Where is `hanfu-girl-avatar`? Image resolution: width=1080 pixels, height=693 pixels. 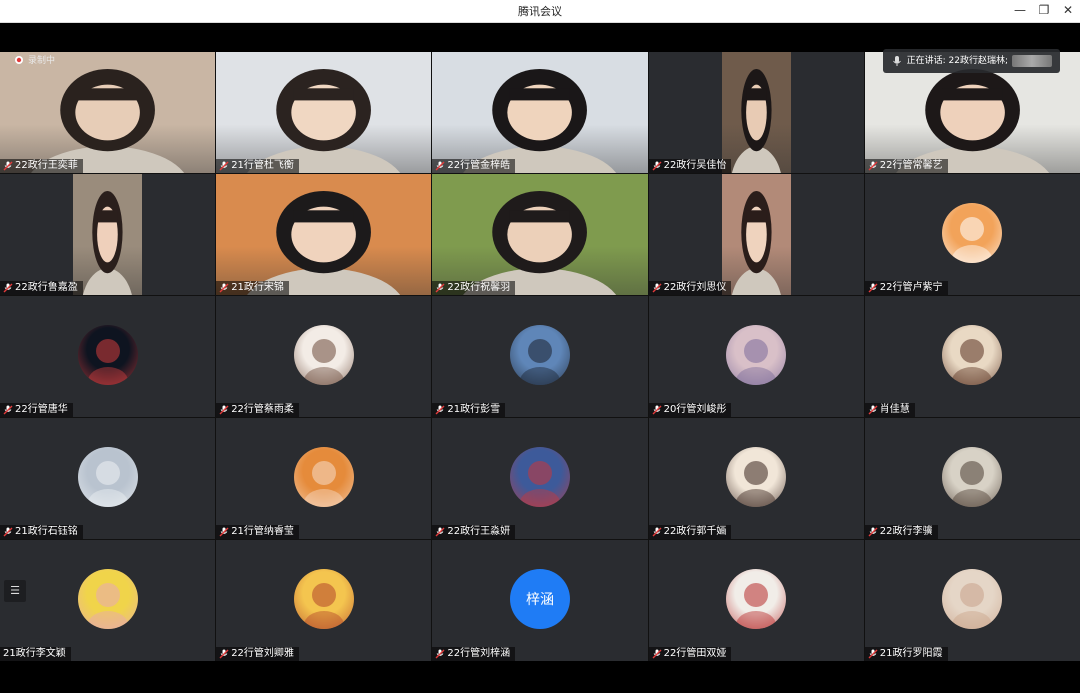 hanfu-girl-avatar is located at coordinates (756, 598).